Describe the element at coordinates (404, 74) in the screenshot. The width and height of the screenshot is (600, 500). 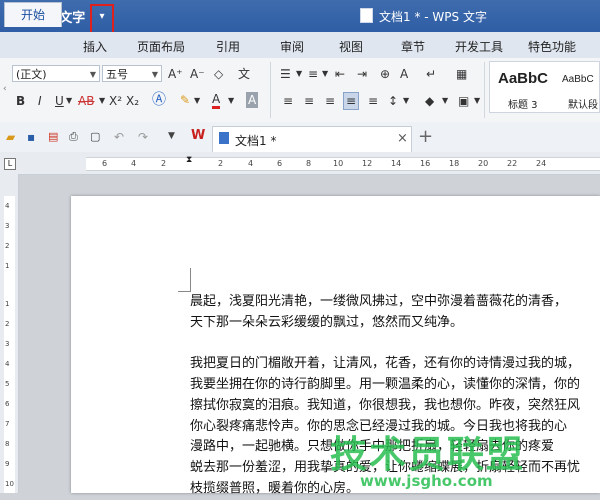
I see `text-direction-icon: A` at that location.